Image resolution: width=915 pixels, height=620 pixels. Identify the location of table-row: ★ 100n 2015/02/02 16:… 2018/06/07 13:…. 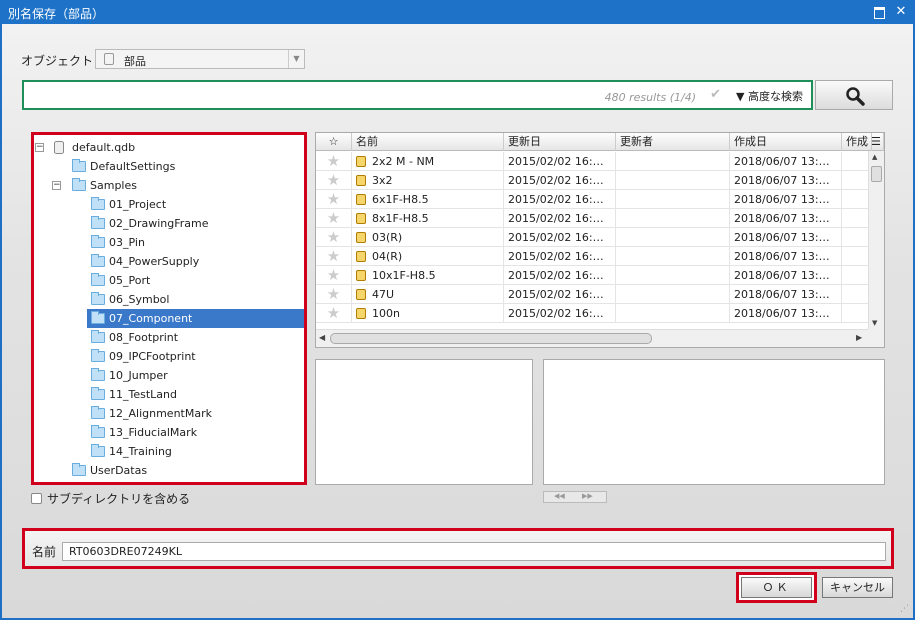
(594, 313).